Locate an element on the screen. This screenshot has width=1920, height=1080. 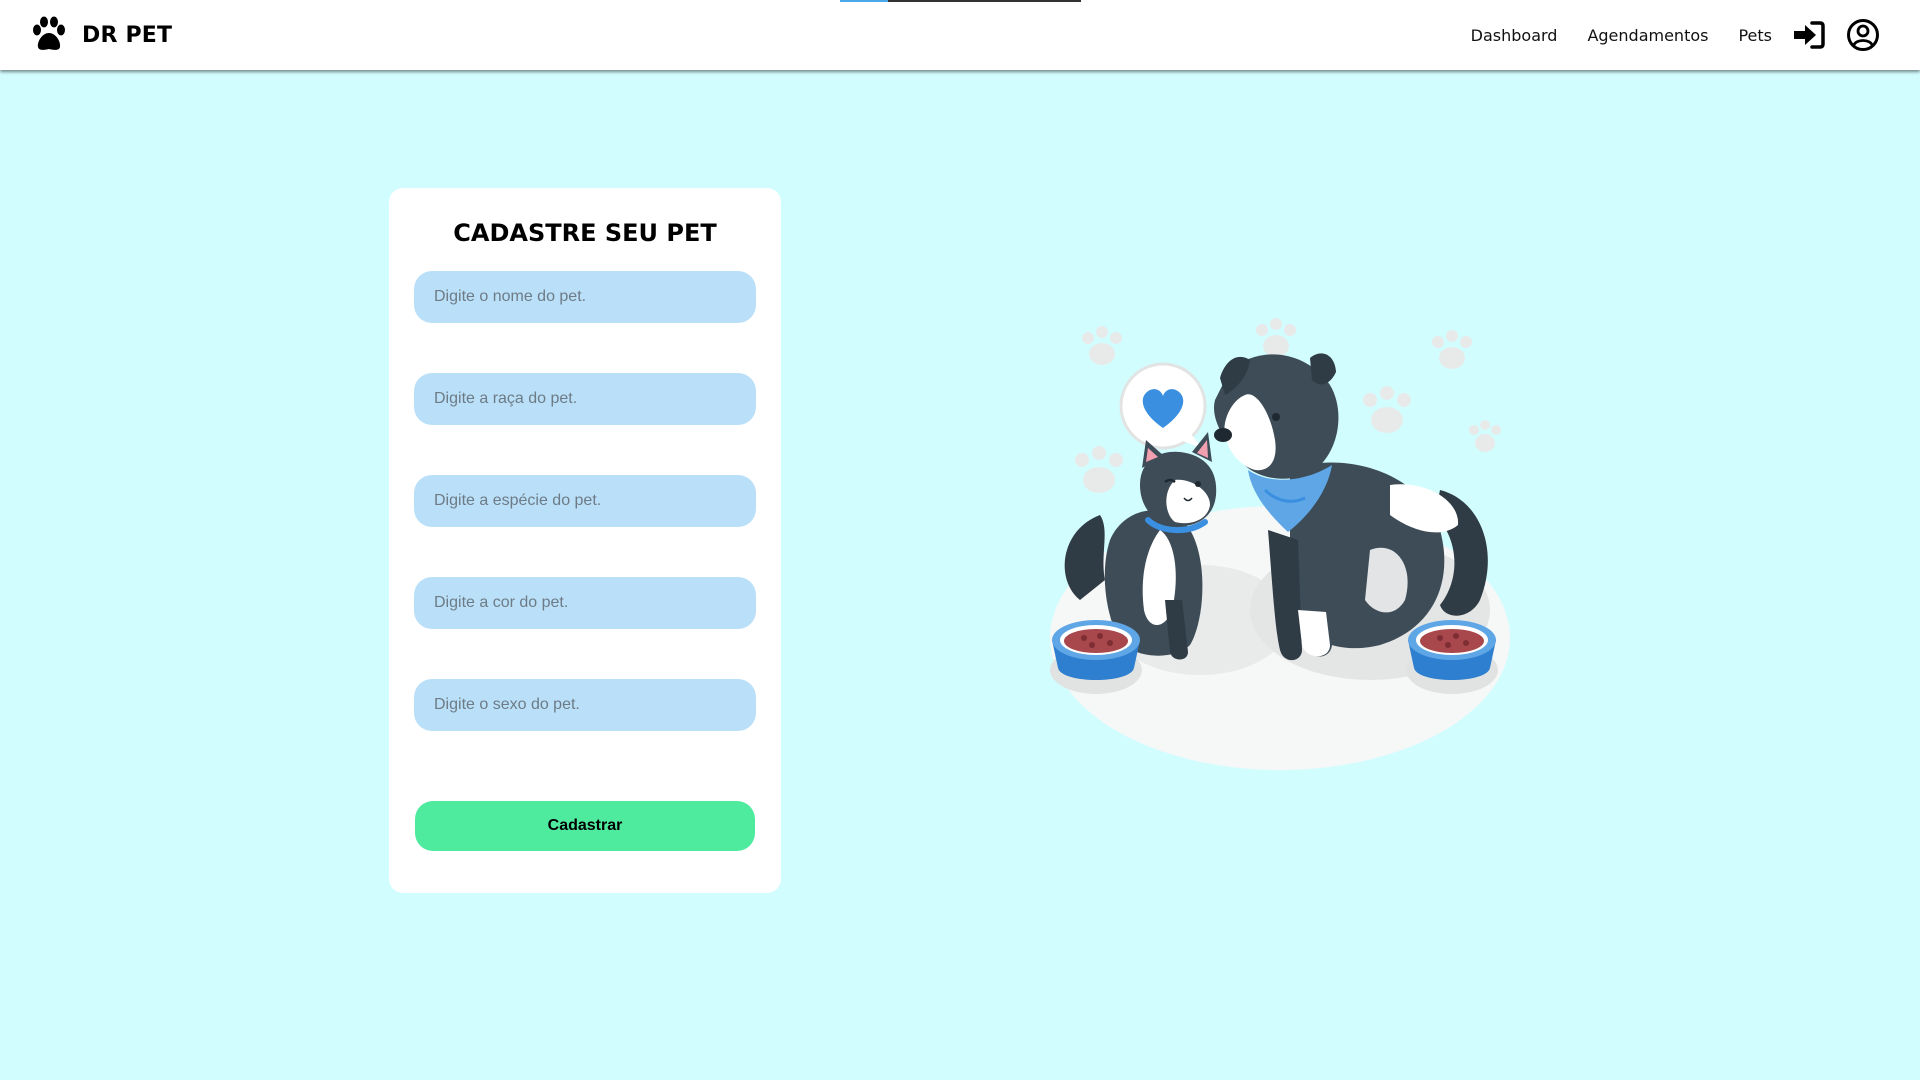
brand-logo: DR PET is located at coordinates (100, 35).